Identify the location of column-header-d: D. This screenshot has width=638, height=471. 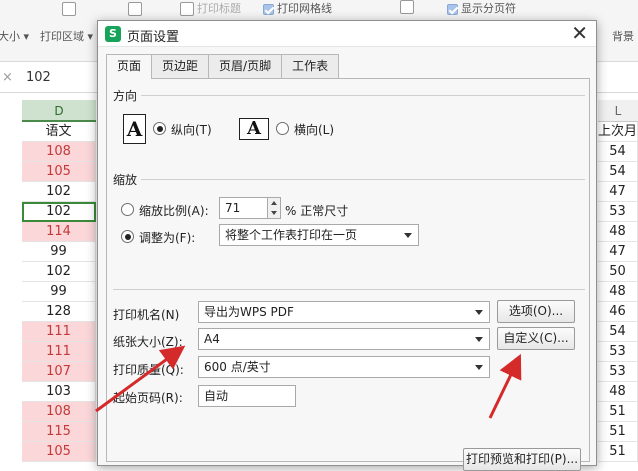
(59, 111).